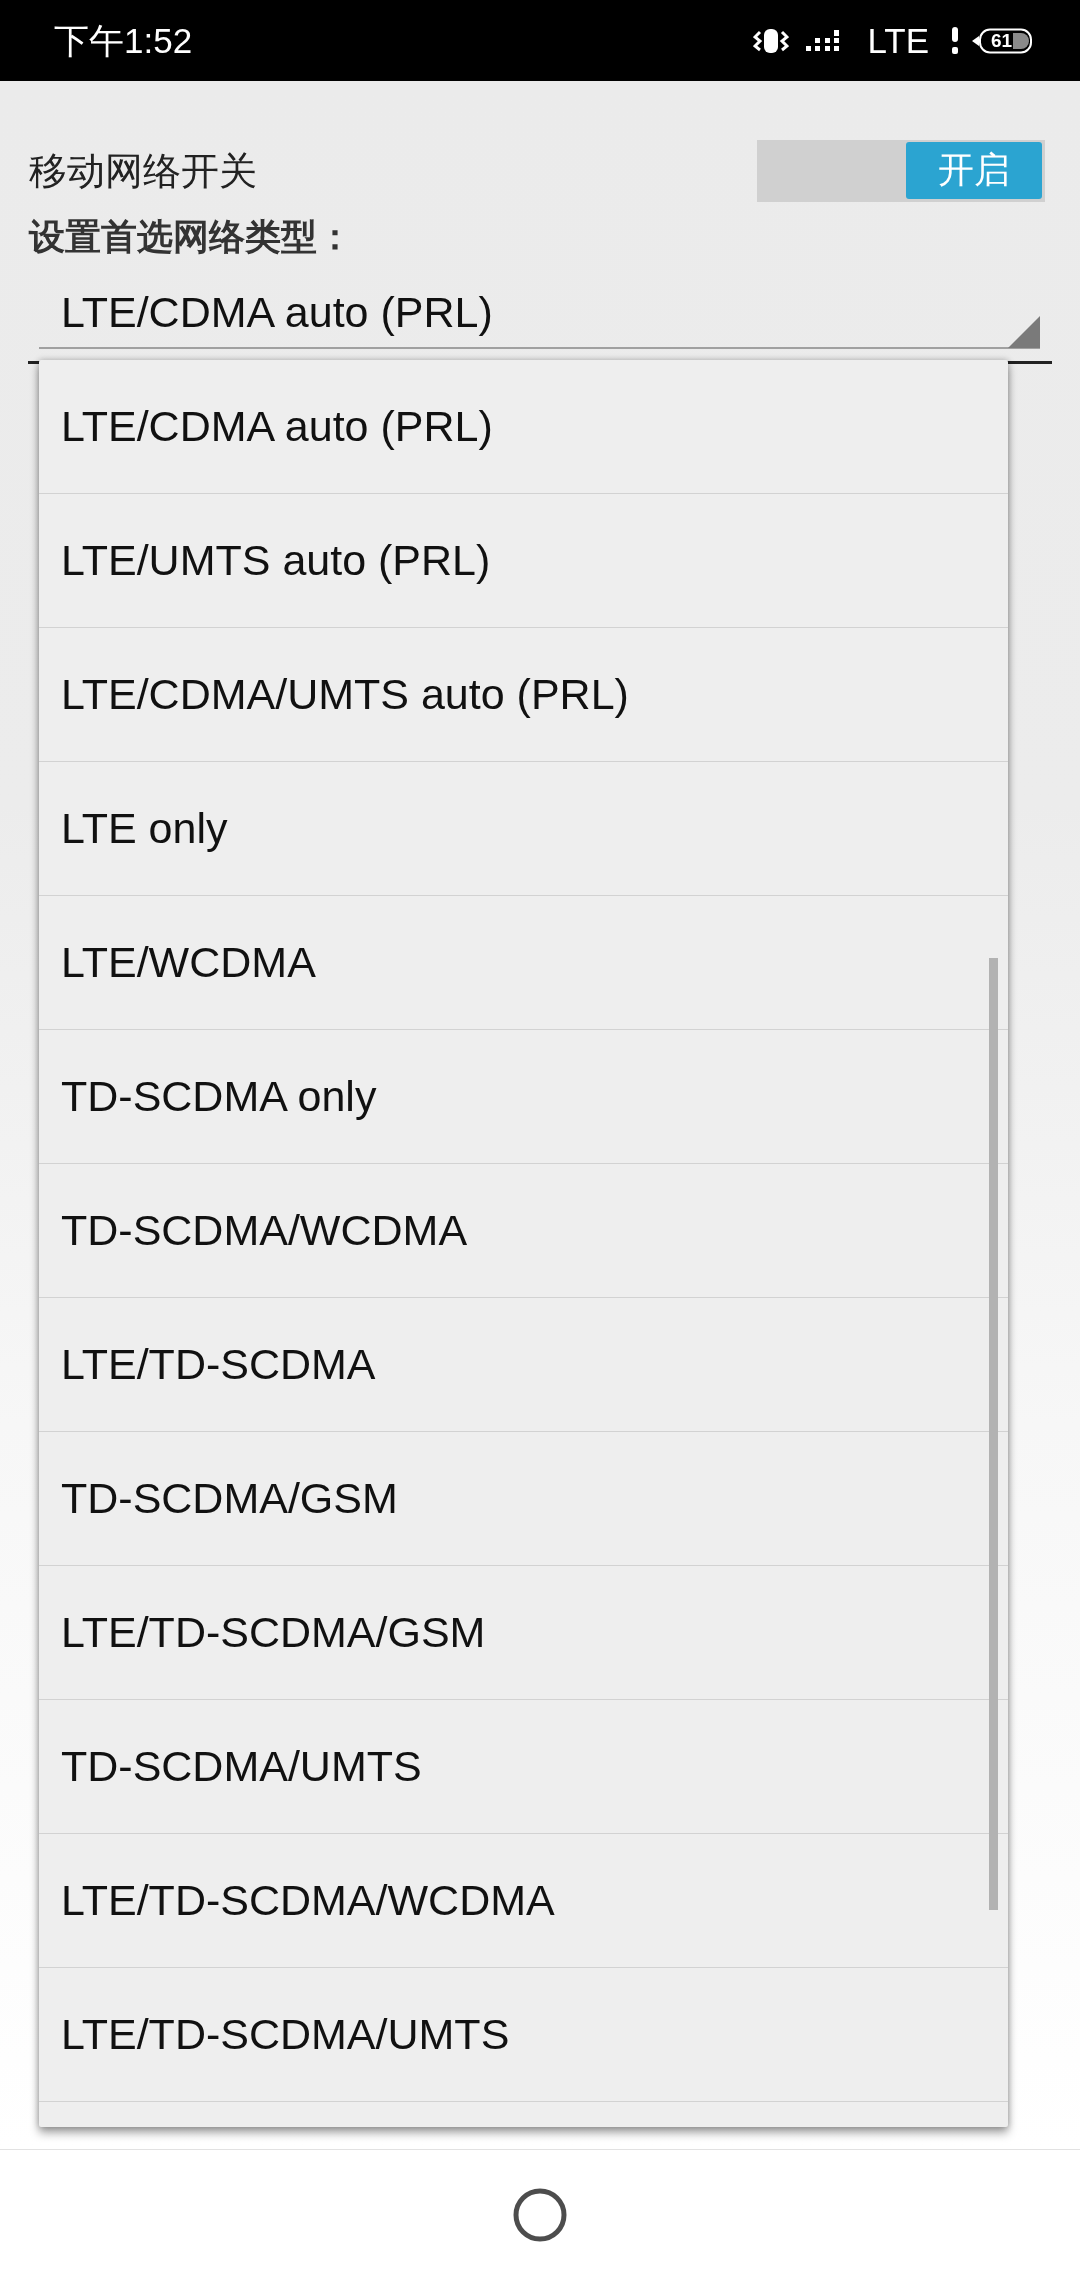 This screenshot has height=2280, width=1080. I want to click on triangle-icon, so click(1024, 332).